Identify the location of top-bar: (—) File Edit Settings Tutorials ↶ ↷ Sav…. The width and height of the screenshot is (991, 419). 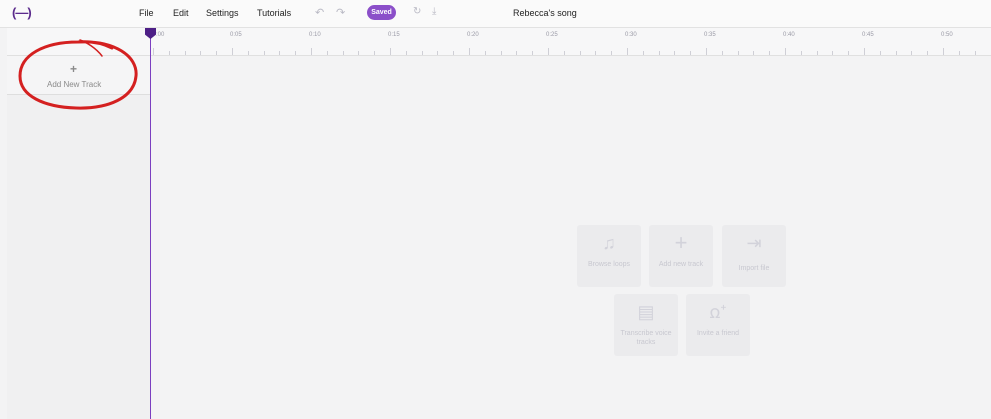
(495, 14).